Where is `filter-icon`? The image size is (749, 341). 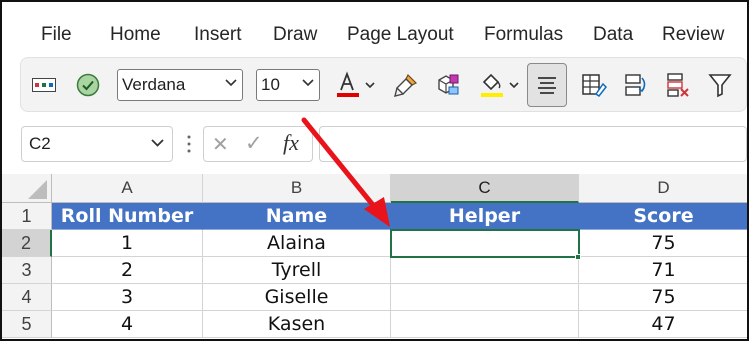
filter-icon is located at coordinates (720, 86).